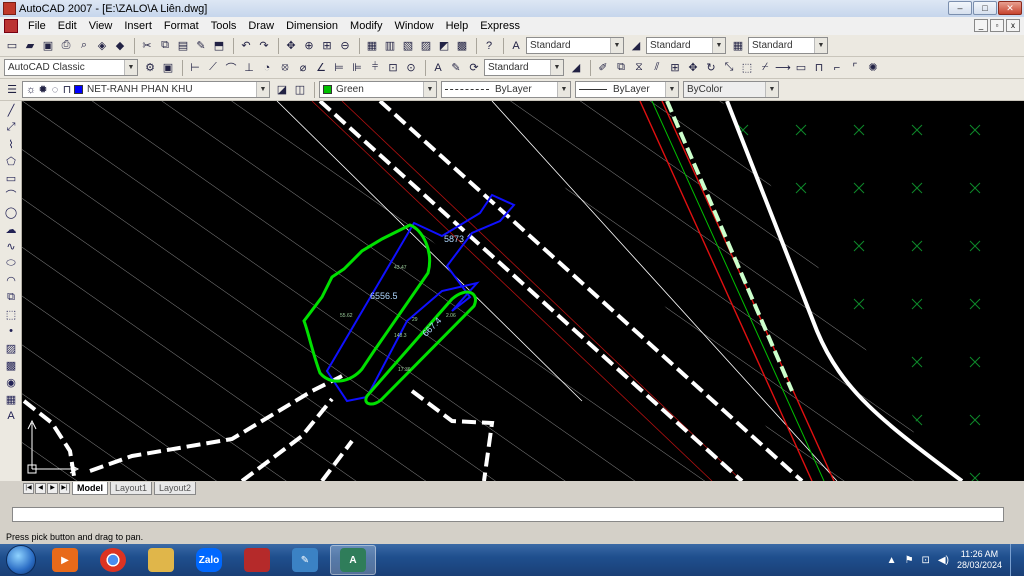 This screenshot has width=1024, height=576. Describe the element at coordinates (639, 68) in the screenshot. I see `mirror-icon: ⧖` at that location.